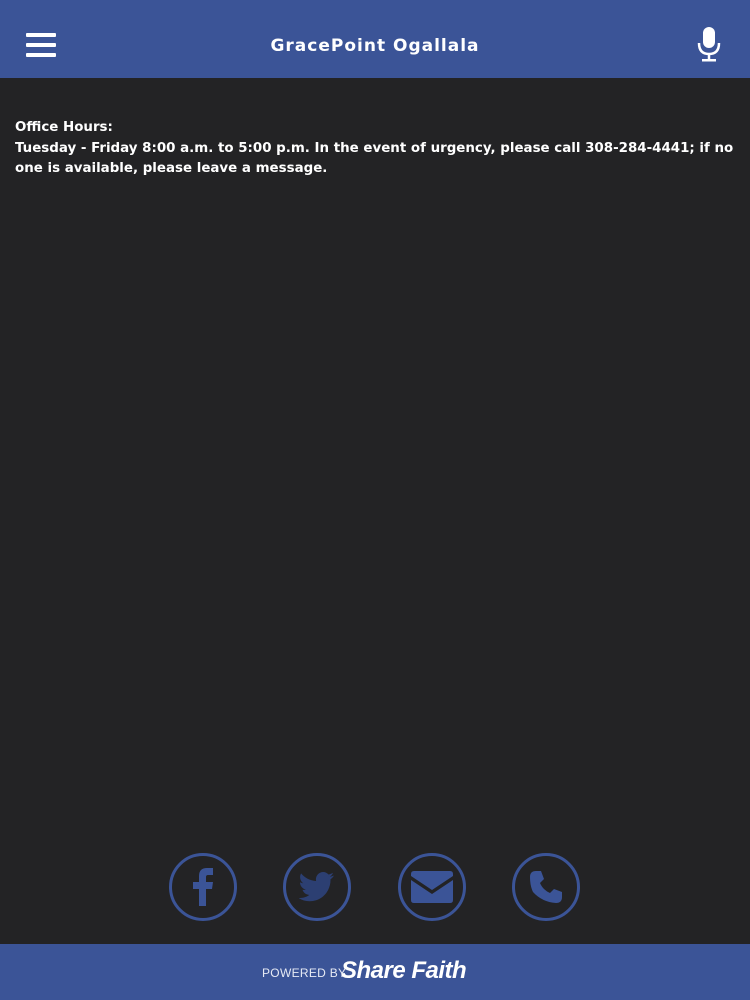 The image size is (750, 1000). Describe the element at coordinates (64, 127) in the screenshot. I see `office-hours-heading: Office Hours:` at that location.